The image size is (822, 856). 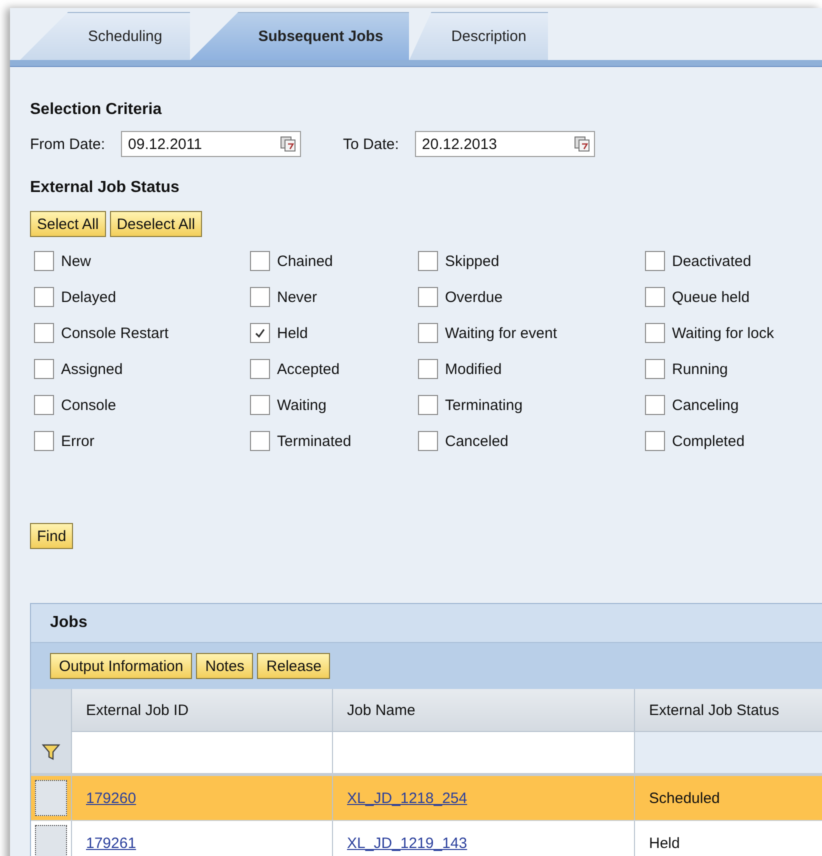 What do you see at coordinates (684, 798) in the screenshot?
I see `status-text: Scheduled` at bounding box center [684, 798].